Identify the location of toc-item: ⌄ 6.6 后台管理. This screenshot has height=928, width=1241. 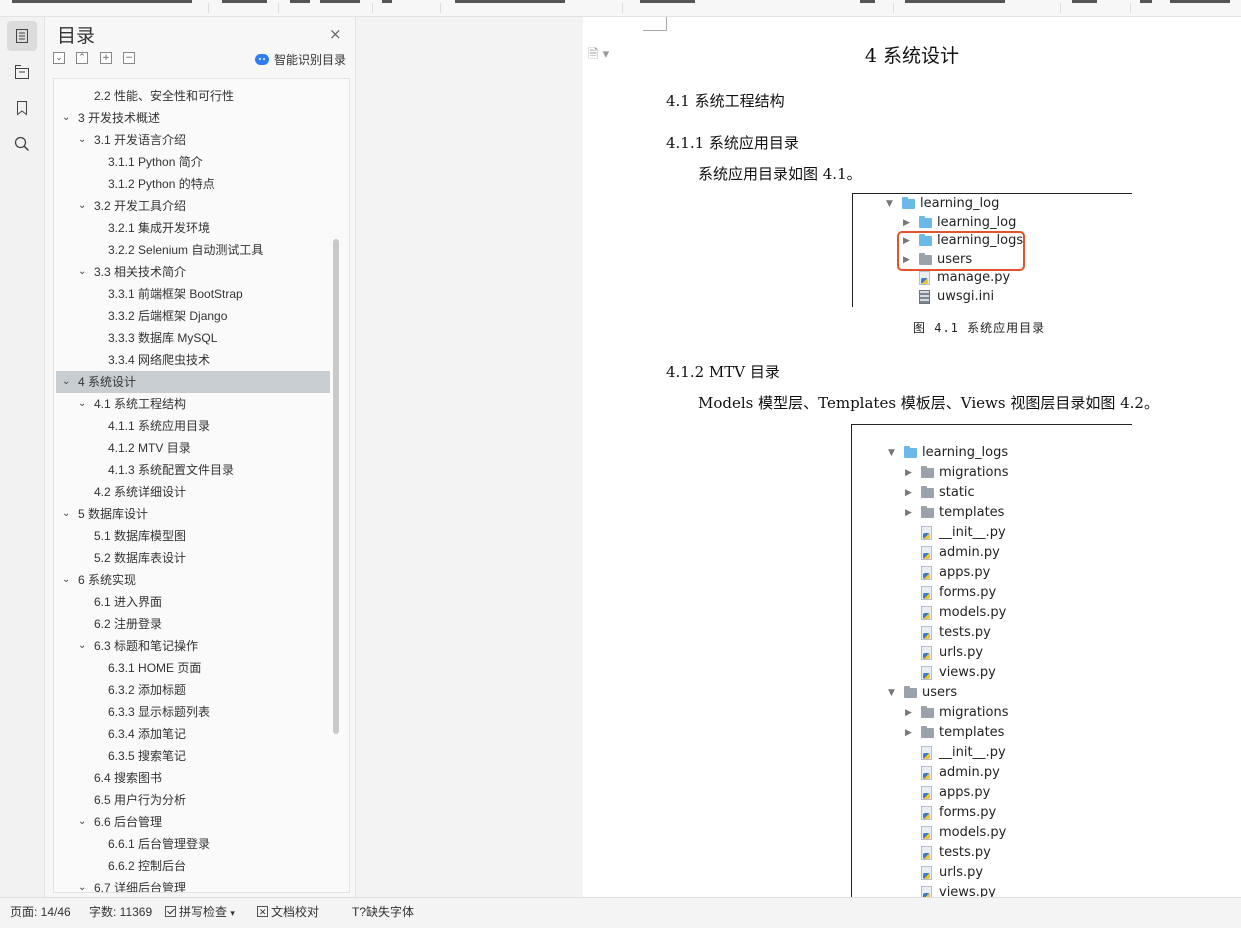
(193, 822).